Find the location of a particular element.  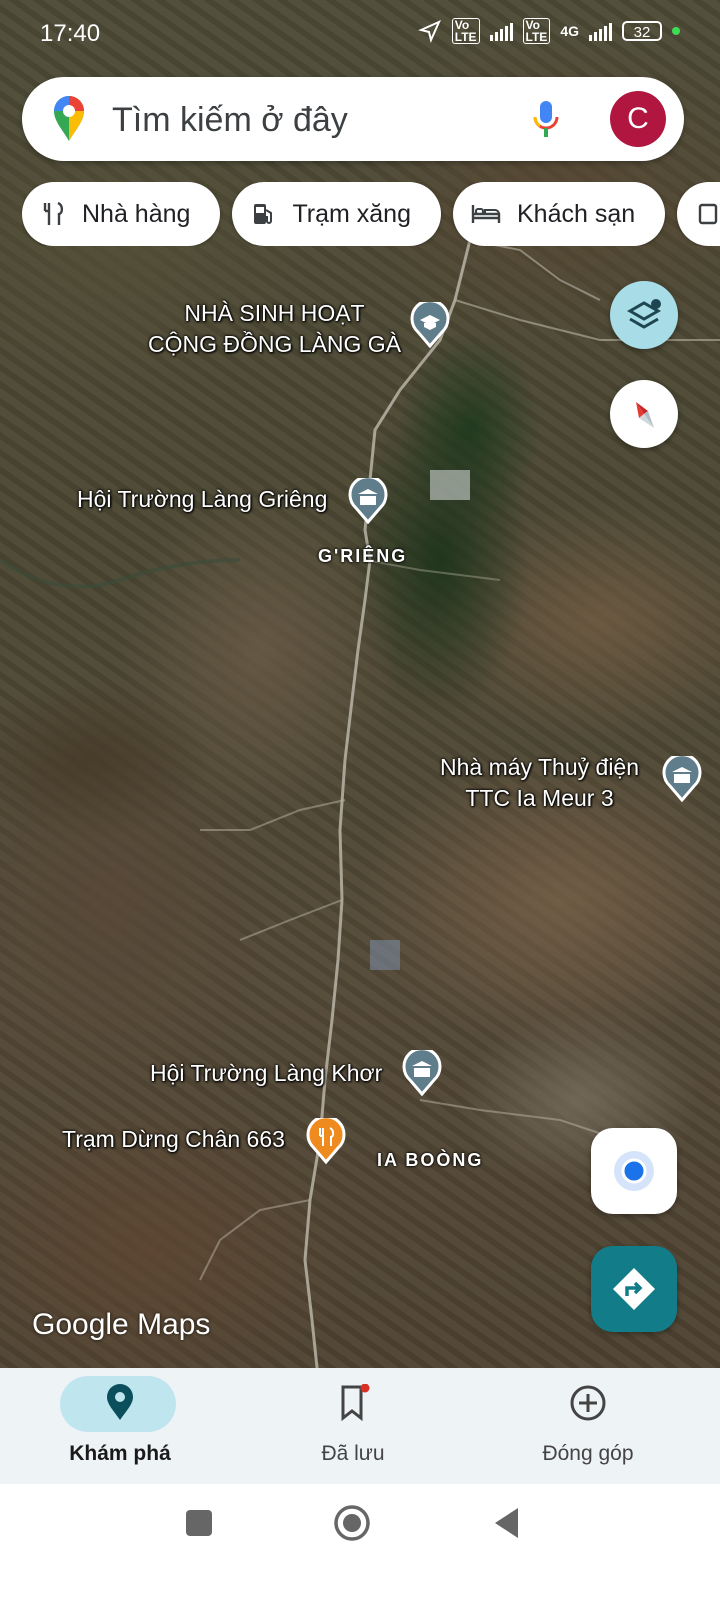

school-pin-icon is located at coordinates (430, 325).